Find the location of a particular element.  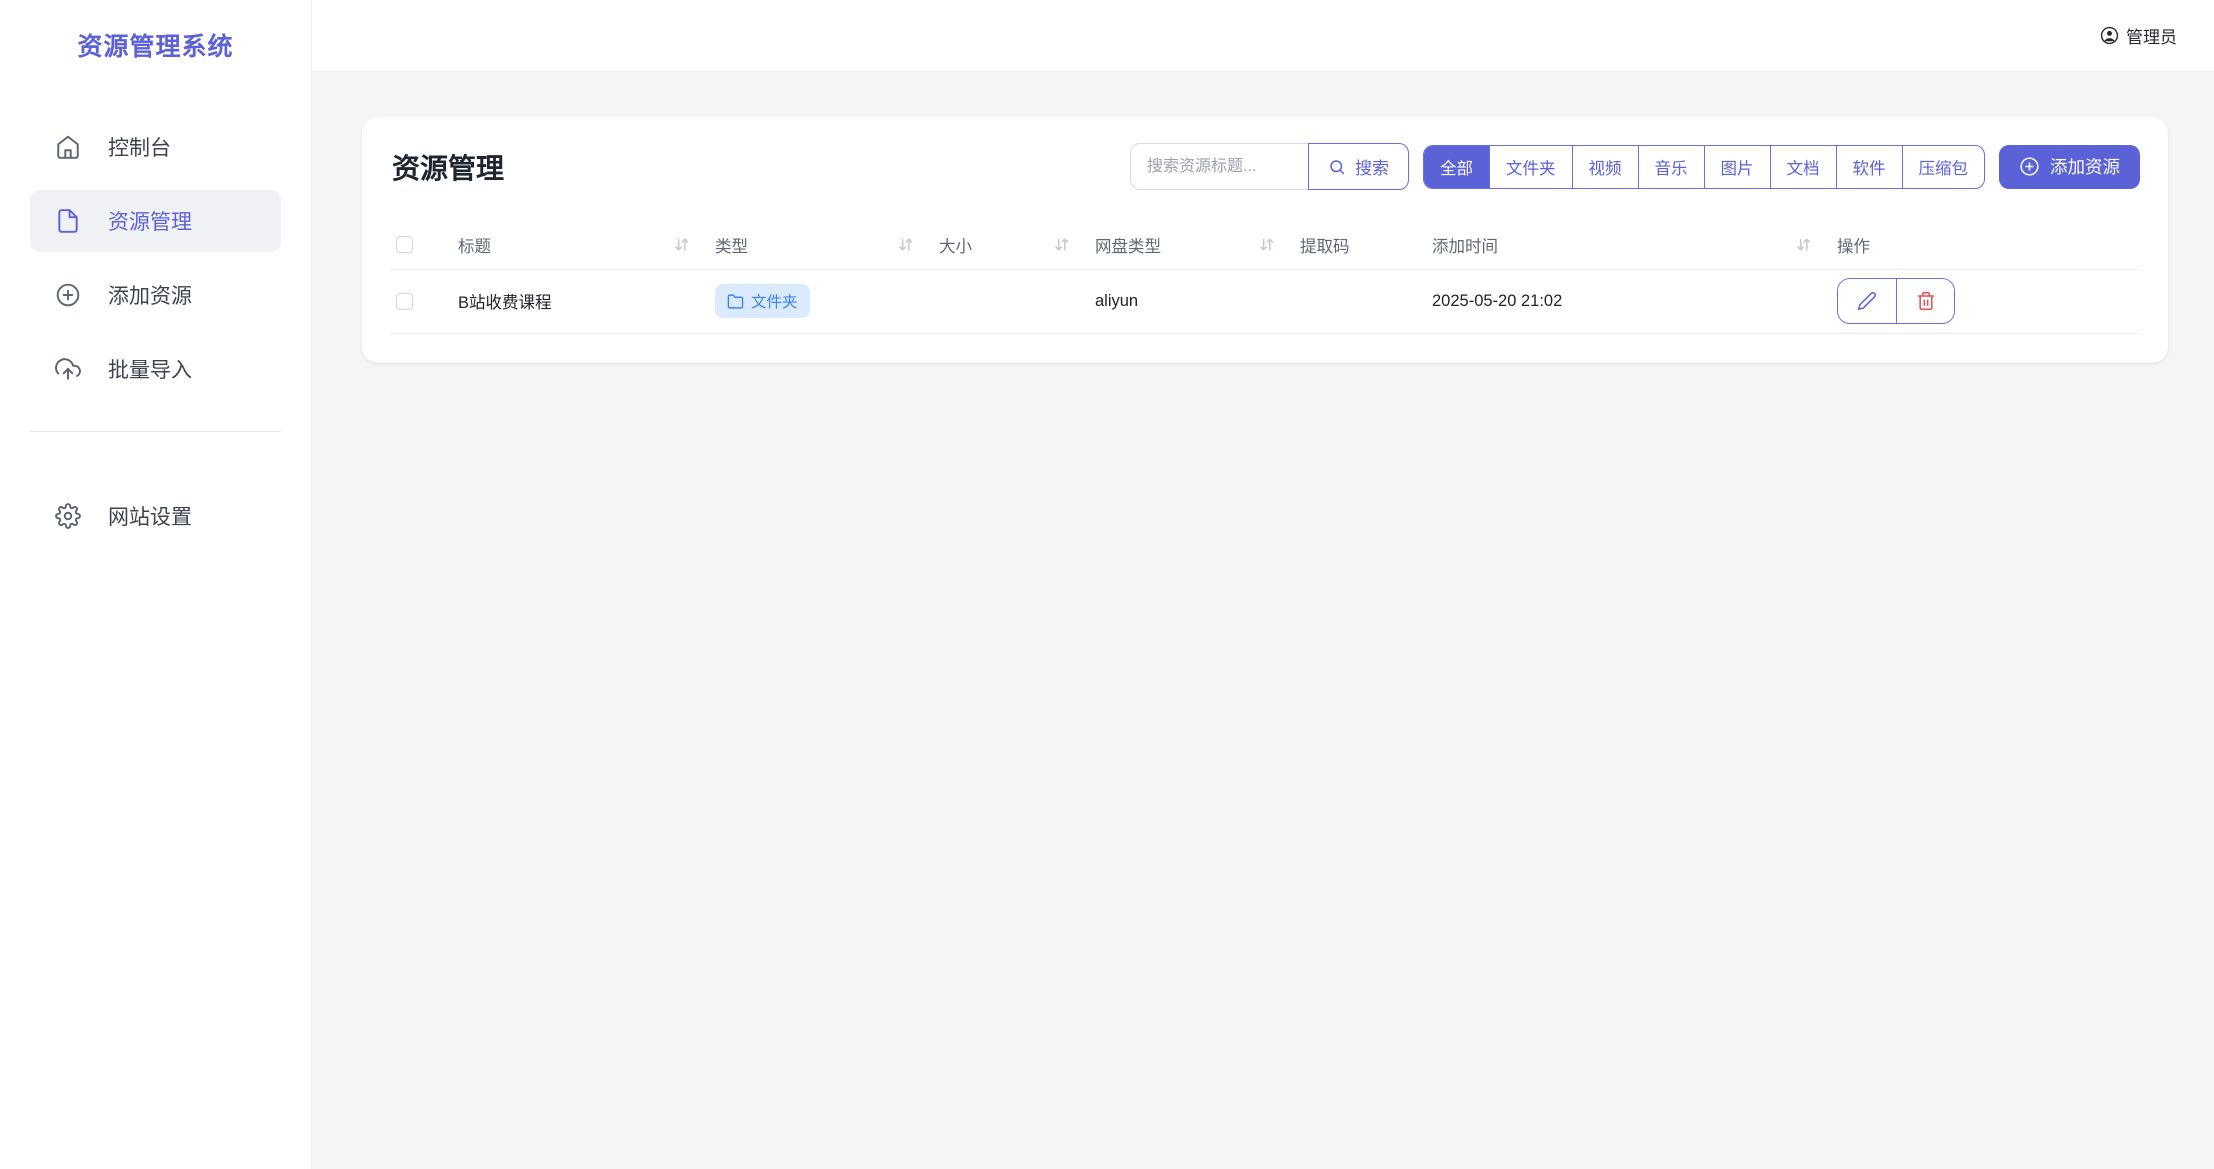

sidebar-item-添加资源: 添加资源 is located at coordinates (155, 295).